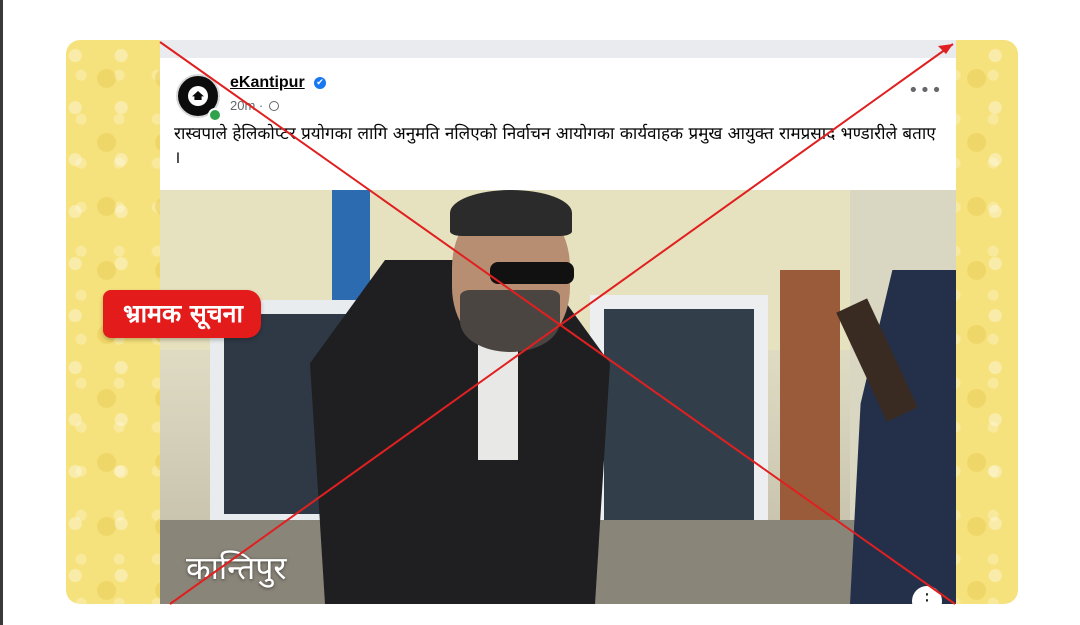  What do you see at coordinates (267, 83) in the screenshot?
I see `page-name-link: eKantipur` at bounding box center [267, 83].